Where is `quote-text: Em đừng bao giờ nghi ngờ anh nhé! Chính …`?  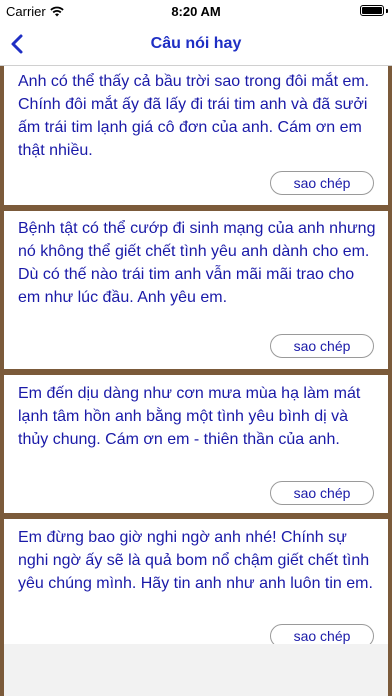 quote-text: Em đừng bao giờ nghi ngờ anh nhé! Chính … is located at coordinates (195, 560).